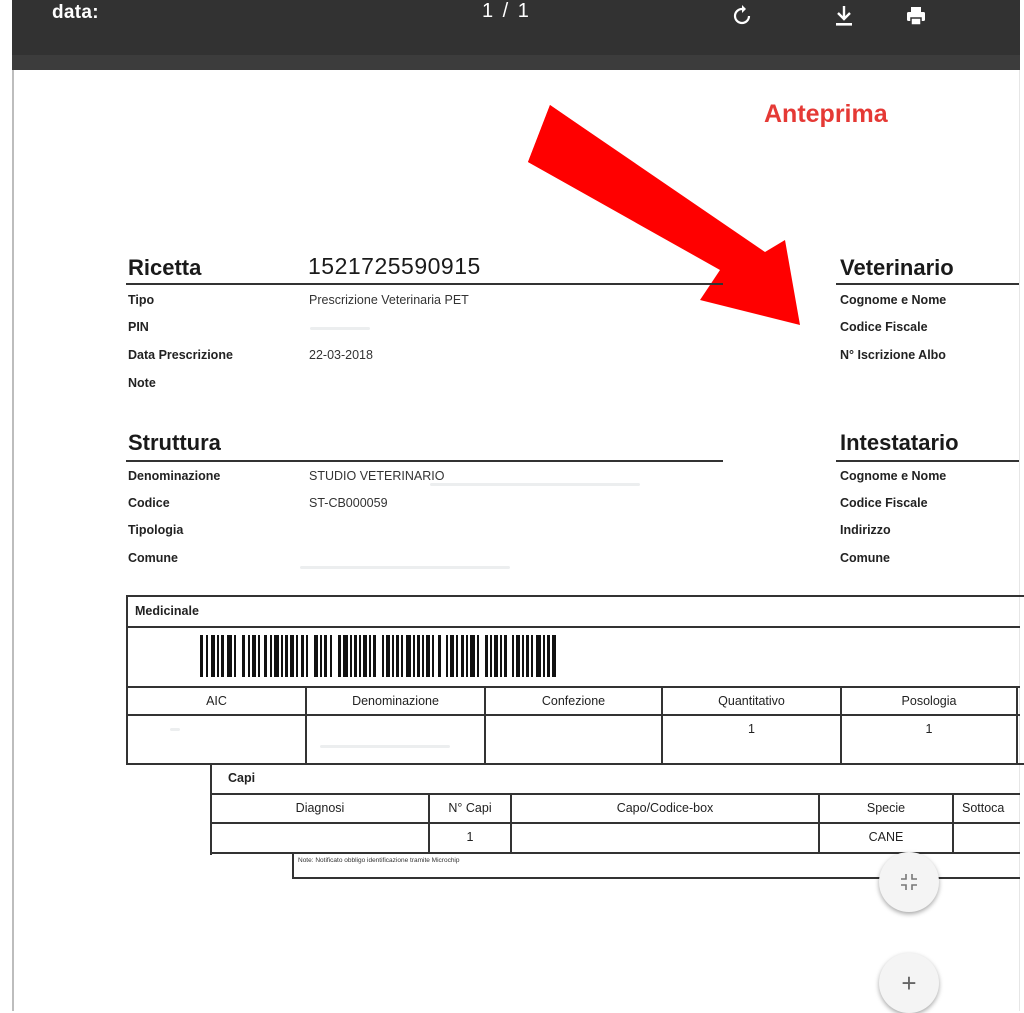 Image resolution: width=1024 pixels, height=1013 pixels. I want to click on capi-header-top, so click(615, 794).